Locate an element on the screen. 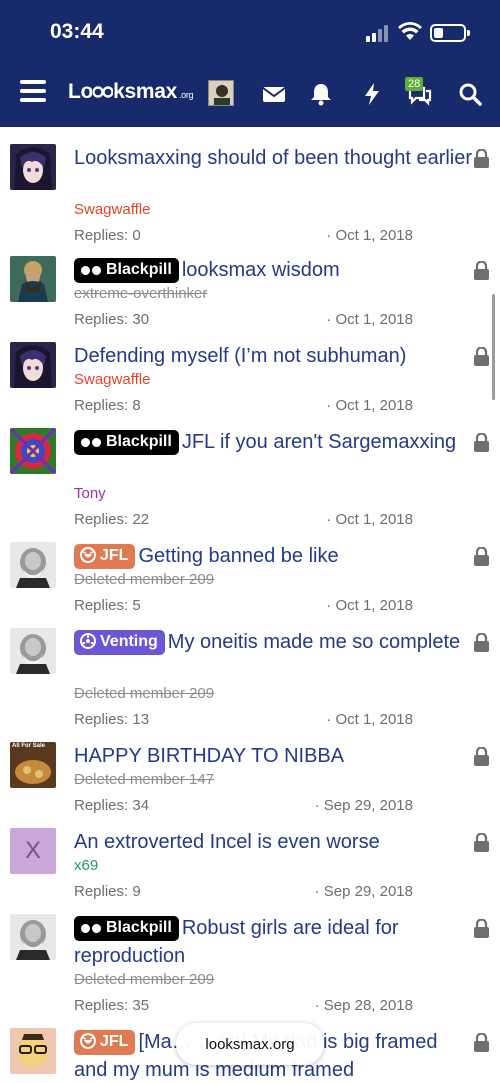 Image resolution: width=500 pixels, height=1083 pixels. thread-title-text: My oneitis made me so complete is located at coordinates (314, 642).